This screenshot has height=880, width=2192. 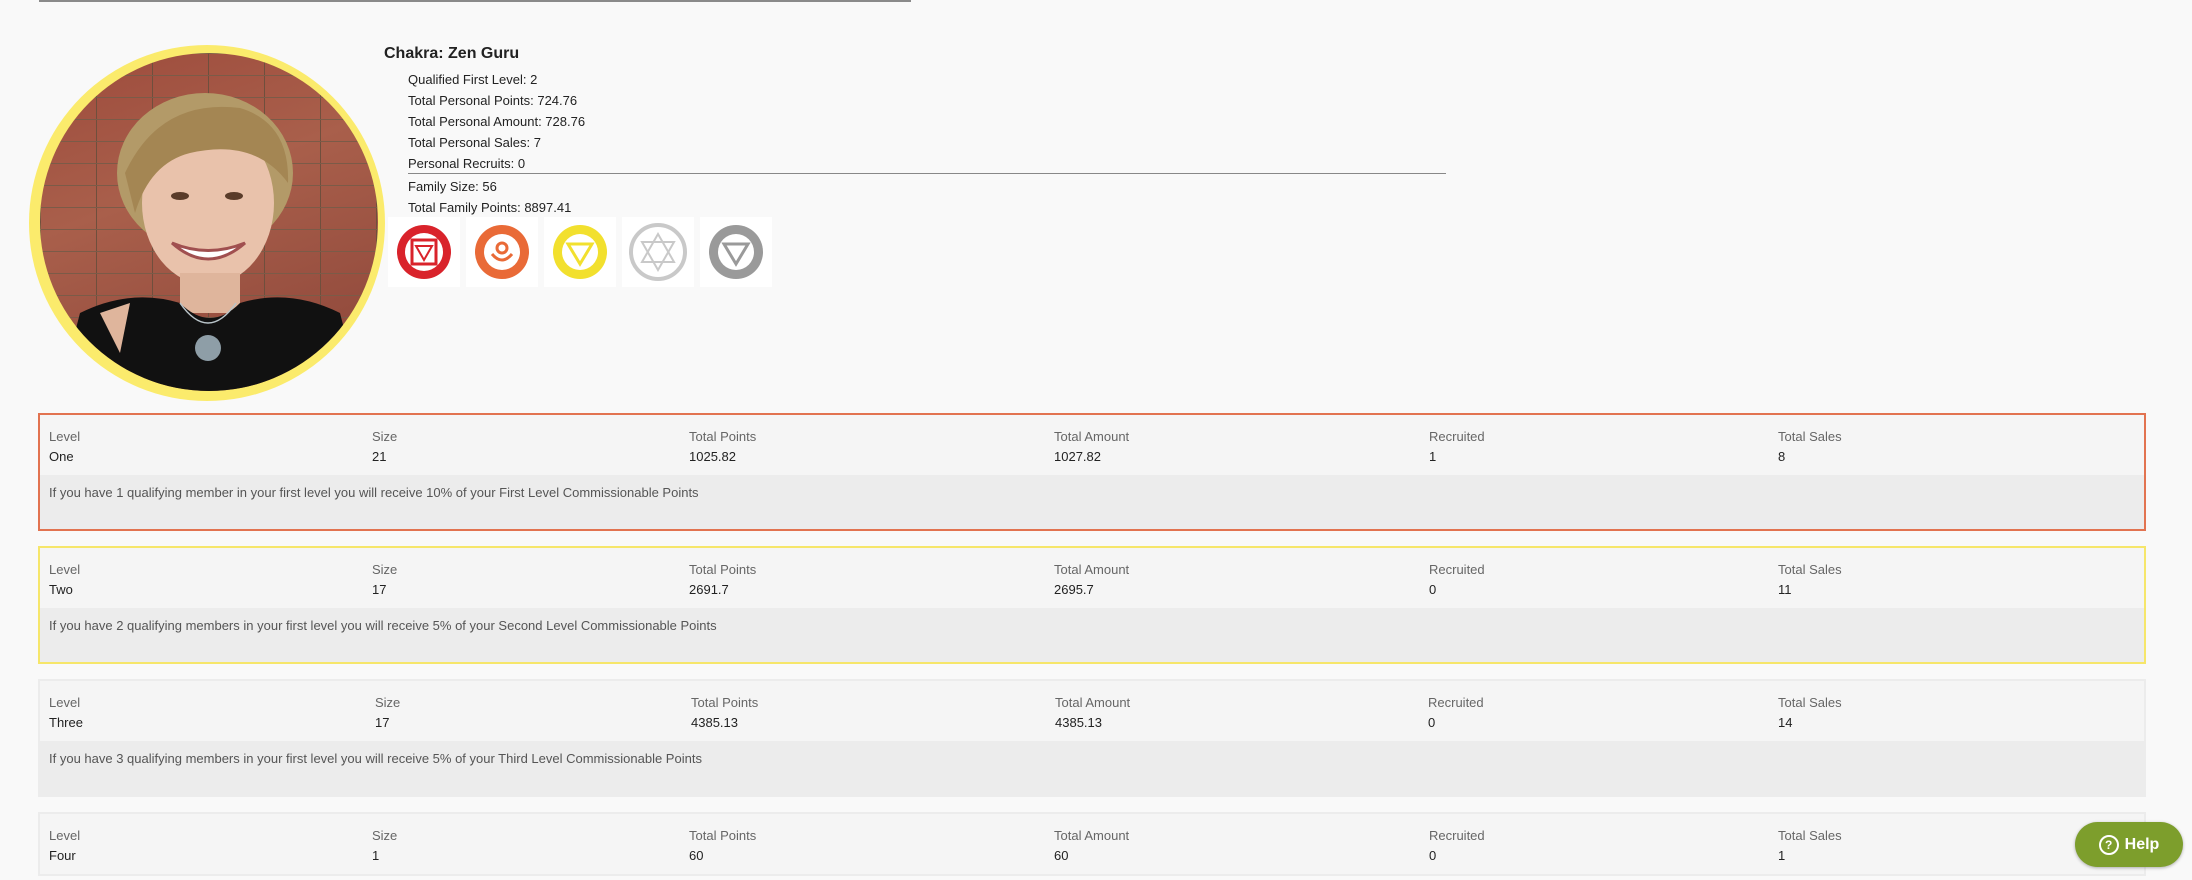 I want to click on avatar-photo, so click(x=210, y=242).